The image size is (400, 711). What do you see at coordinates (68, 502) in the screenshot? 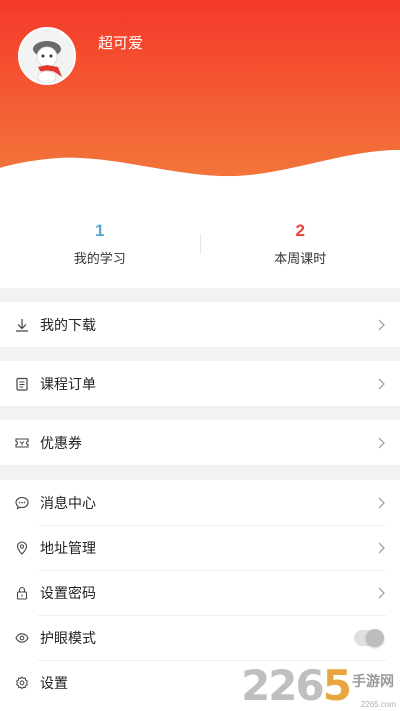
I see `menu-item-label: 消息中心` at bounding box center [68, 502].